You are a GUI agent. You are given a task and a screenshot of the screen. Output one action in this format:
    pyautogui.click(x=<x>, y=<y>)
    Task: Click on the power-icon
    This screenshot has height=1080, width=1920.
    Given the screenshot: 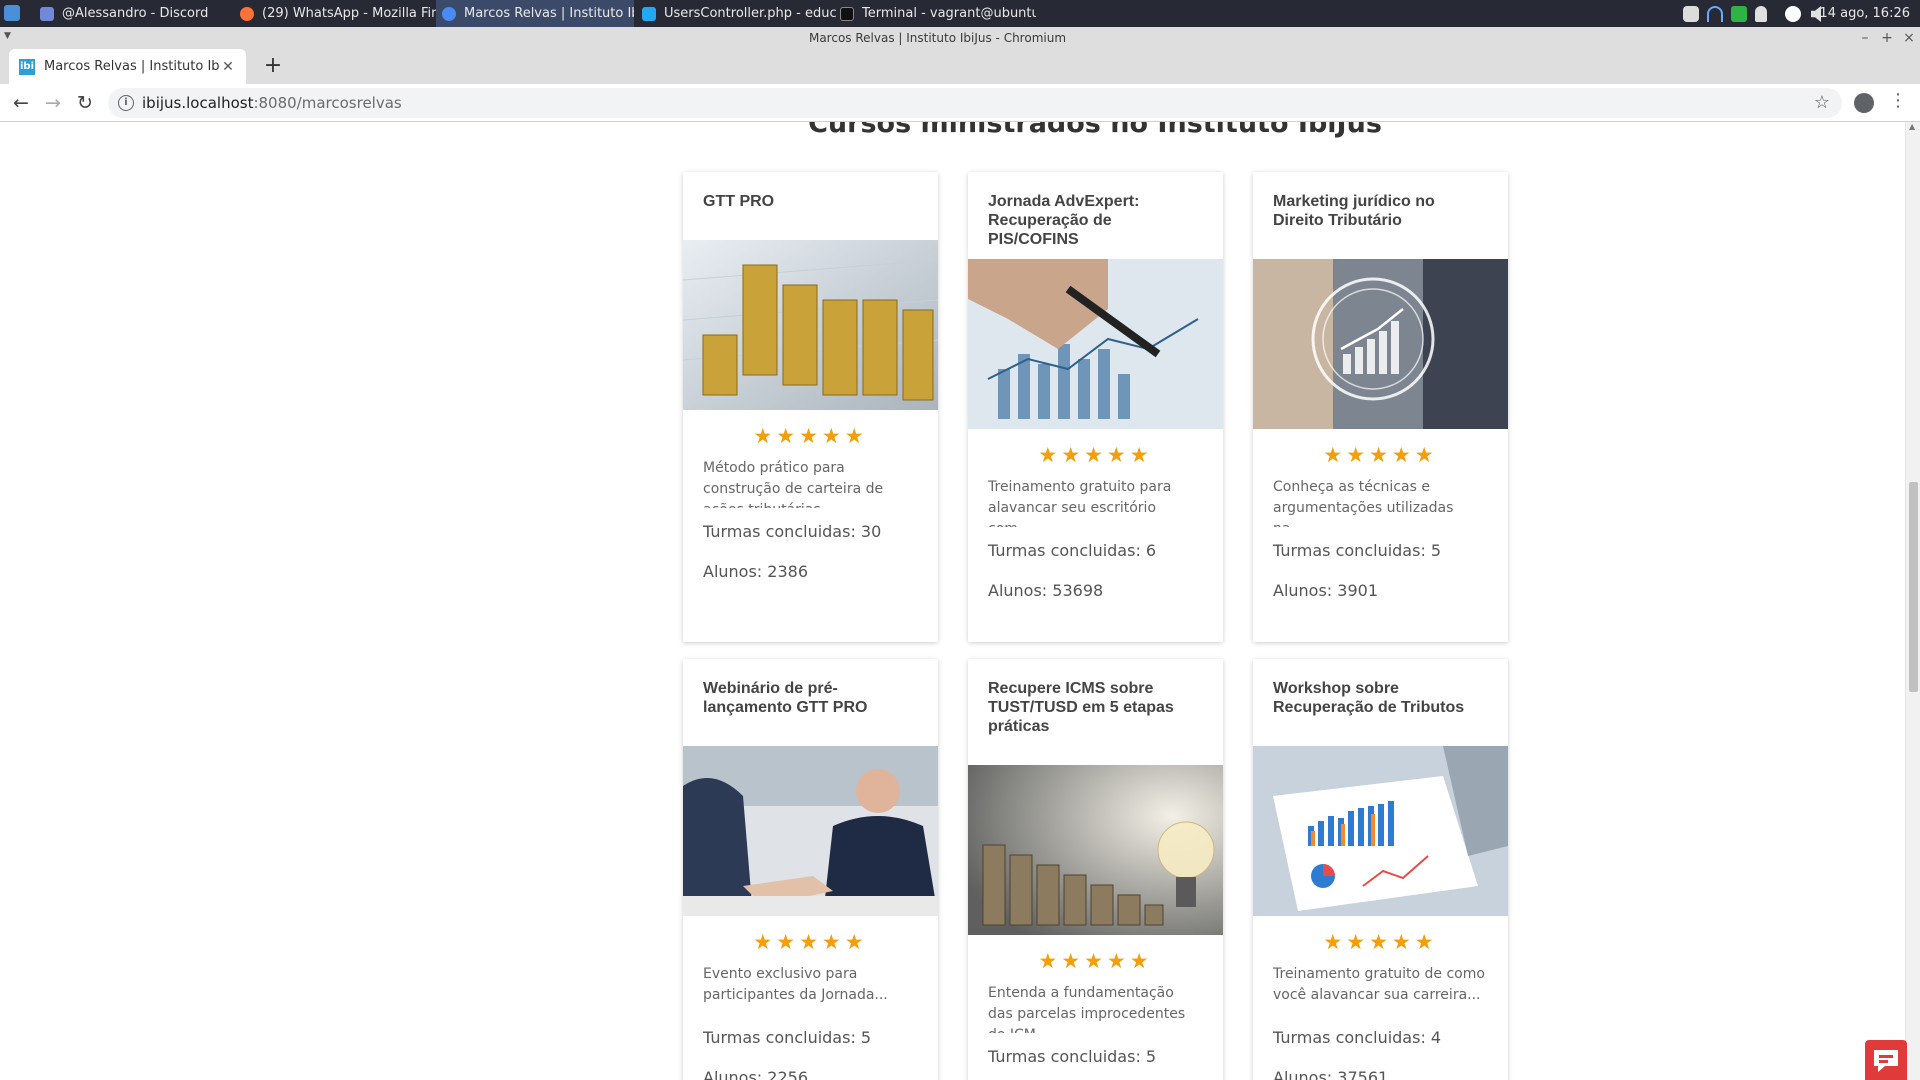 What is the action you would take?
    pyautogui.click(x=1793, y=14)
    